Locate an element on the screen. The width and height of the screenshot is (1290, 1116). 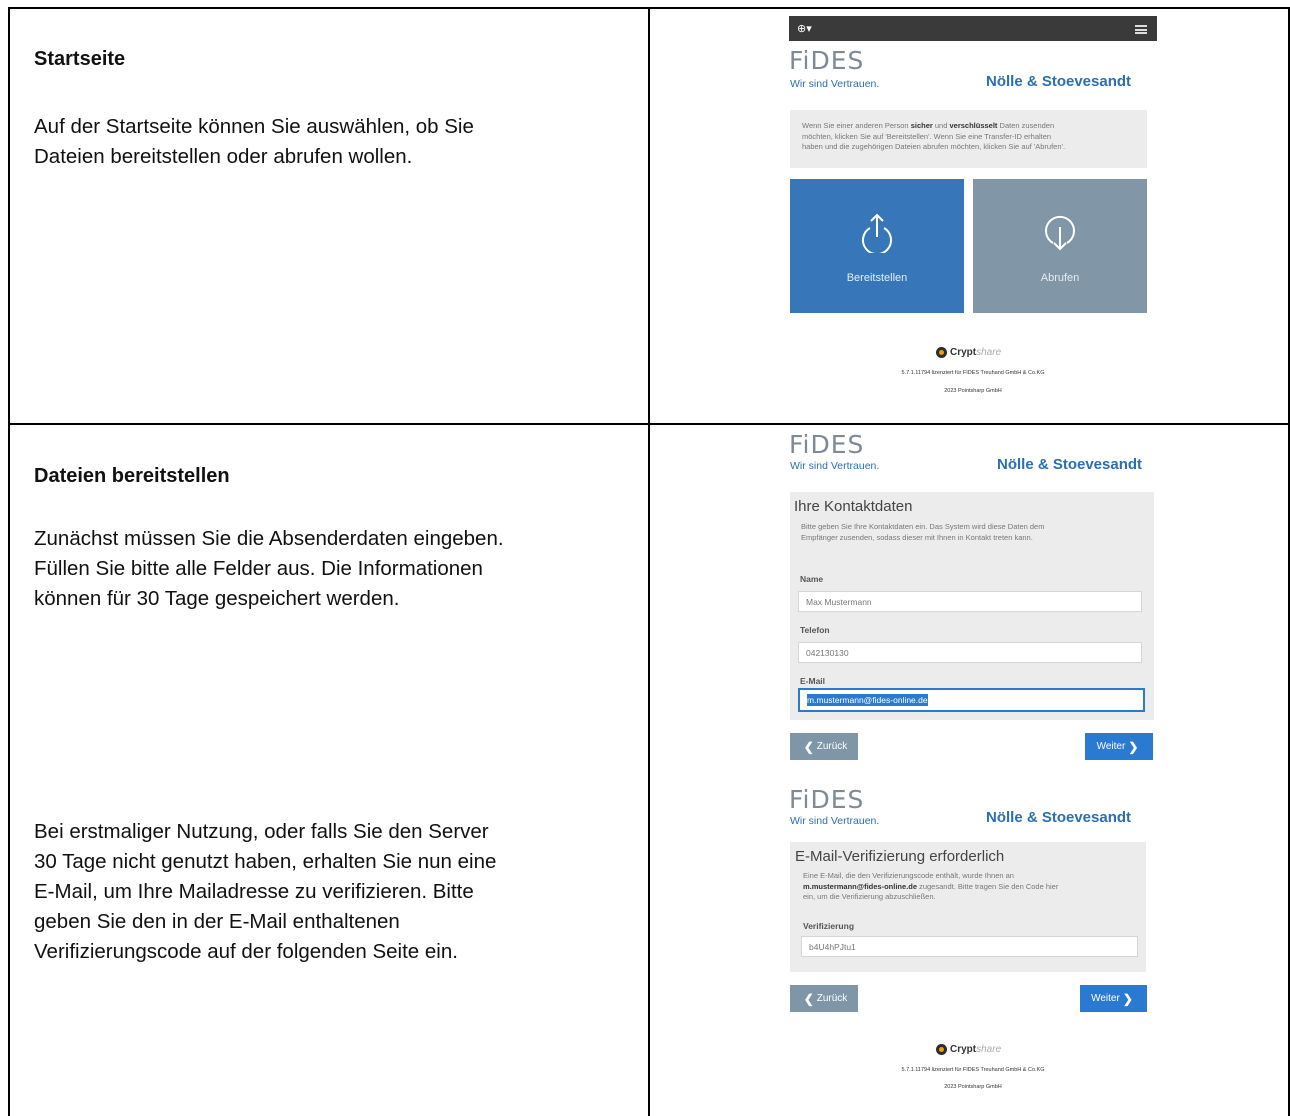
table-border-right is located at coordinates (1289, 561).